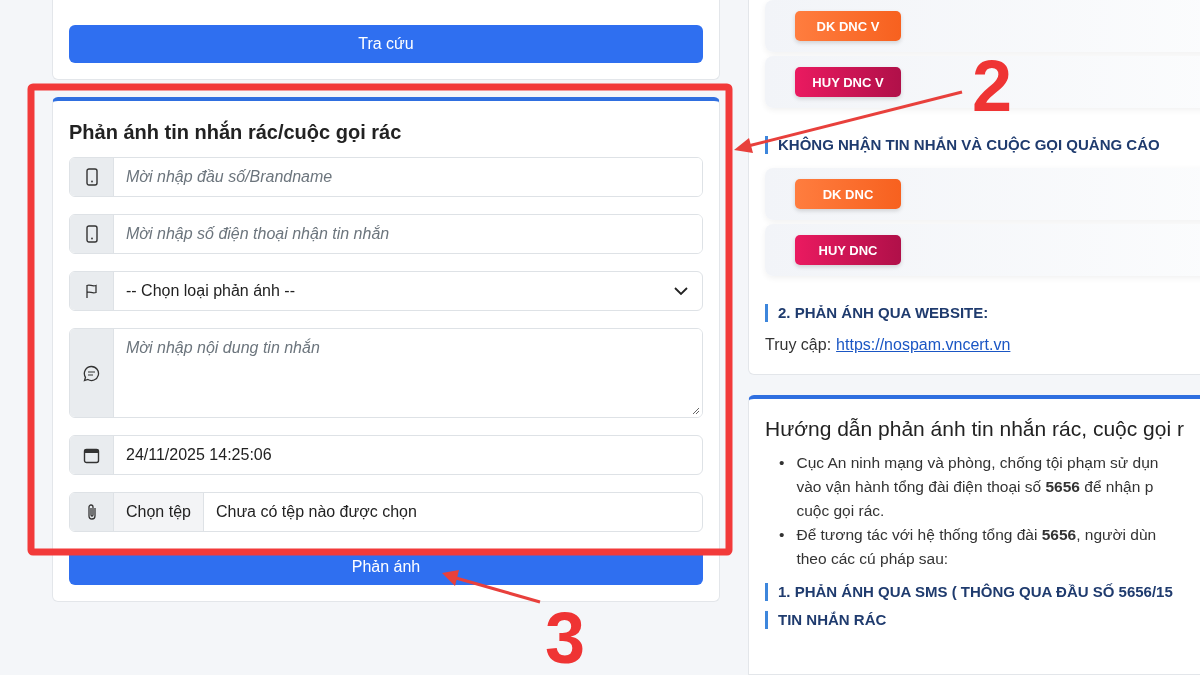 This screenshot has height=675, width=1200. I want to click on chat-bubble-icon, so click(91, 373).